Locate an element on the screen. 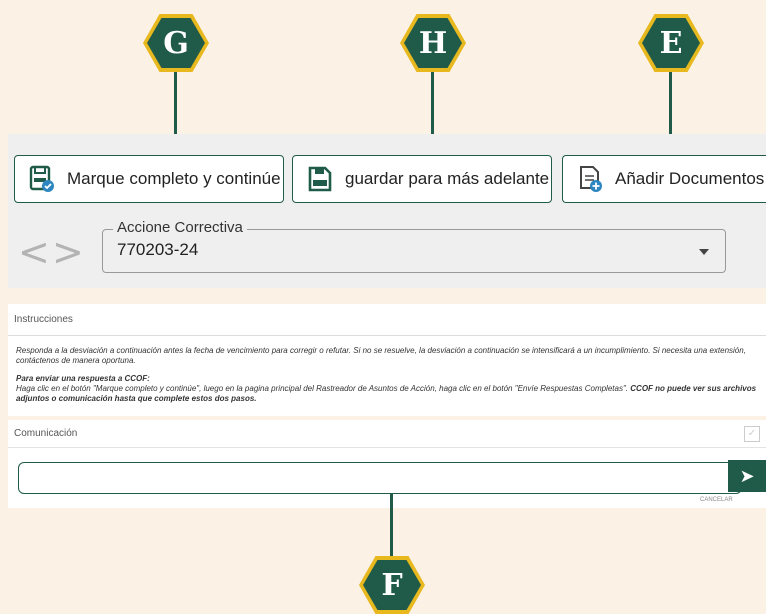 The width and height of the screenshot is (766, 614). send-icon: ➤ is located at coordinates (747, 475).